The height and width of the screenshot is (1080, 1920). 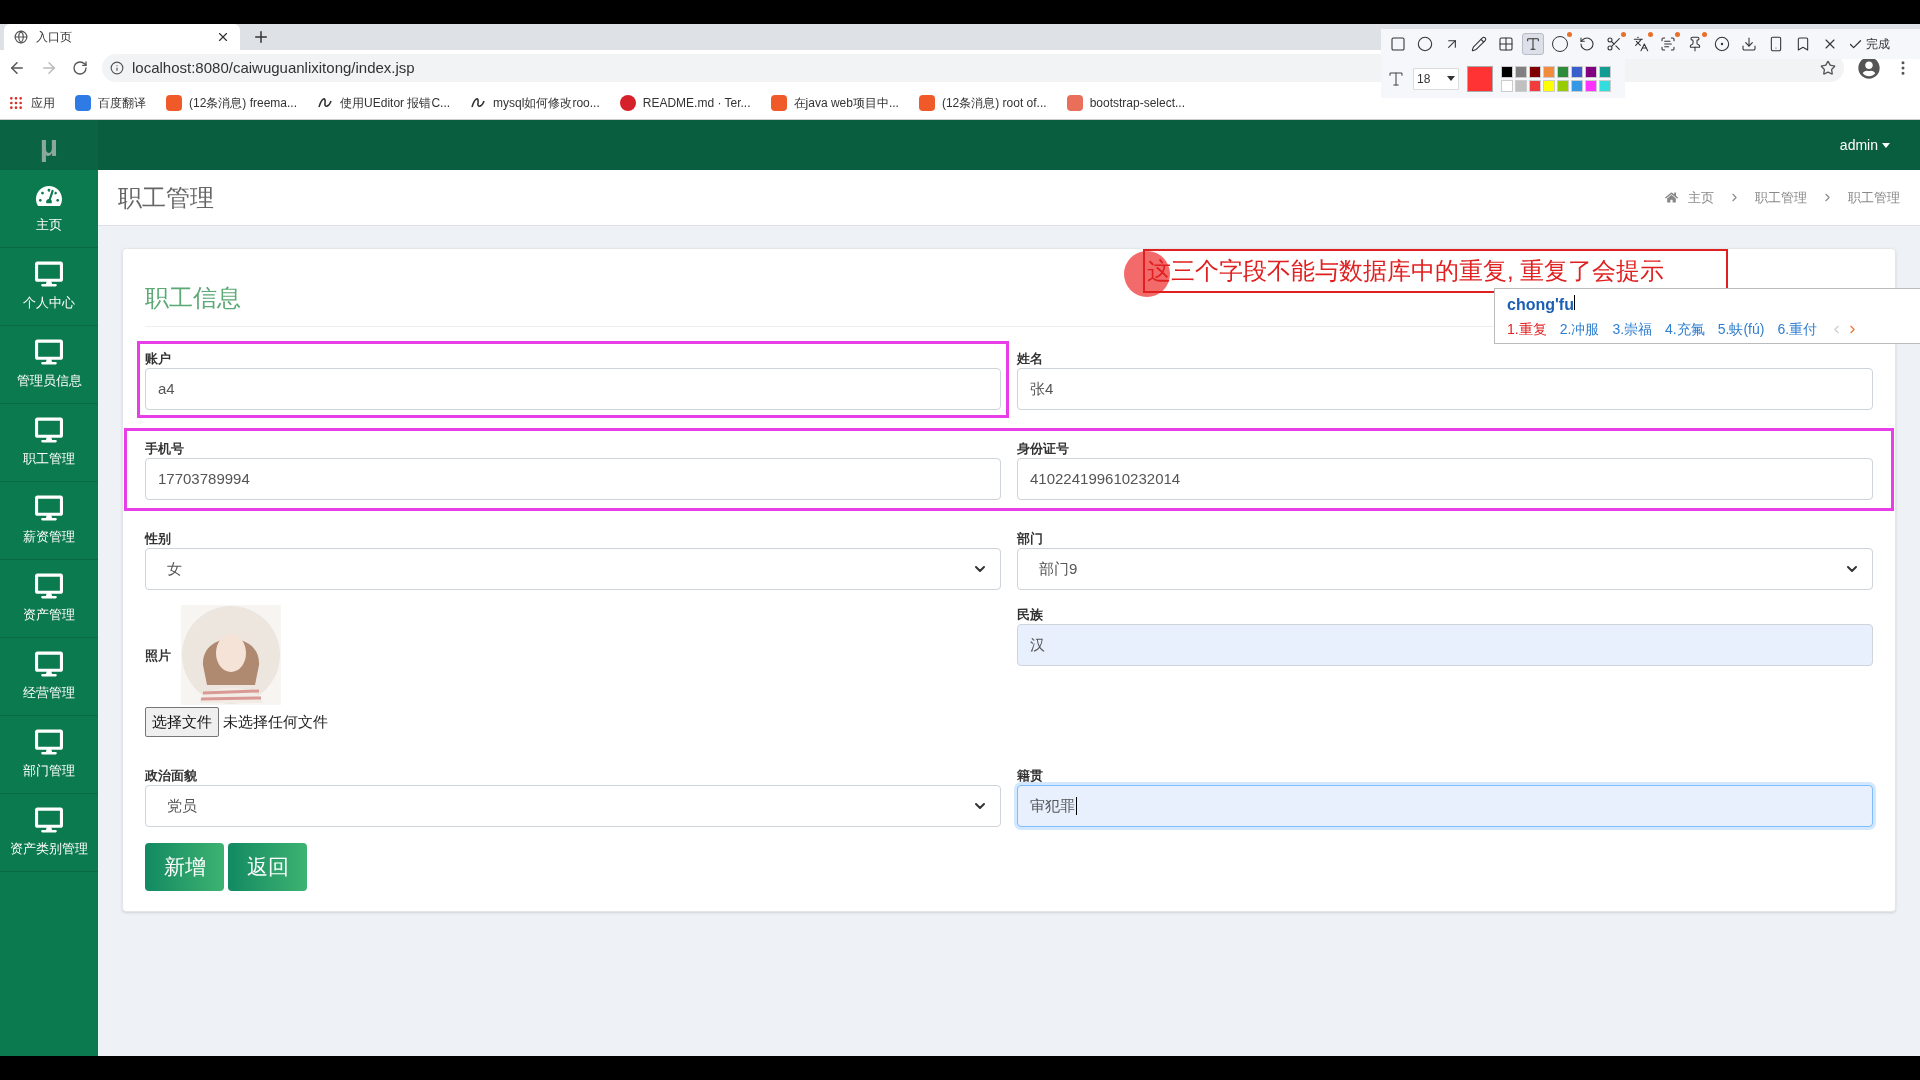 I want to click on action-button: 新增, so click(x=184, y=867).